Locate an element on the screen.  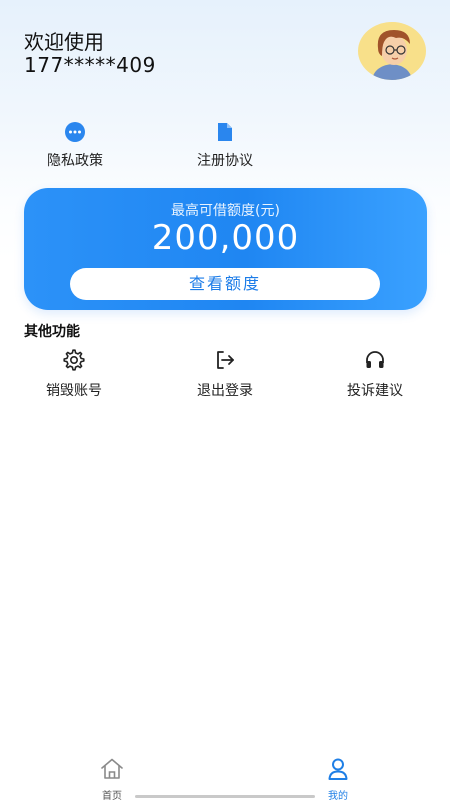
credit-limit-card: 最高可借额度(元) 200,000 查看额度 is located at coordinates (225, 249).